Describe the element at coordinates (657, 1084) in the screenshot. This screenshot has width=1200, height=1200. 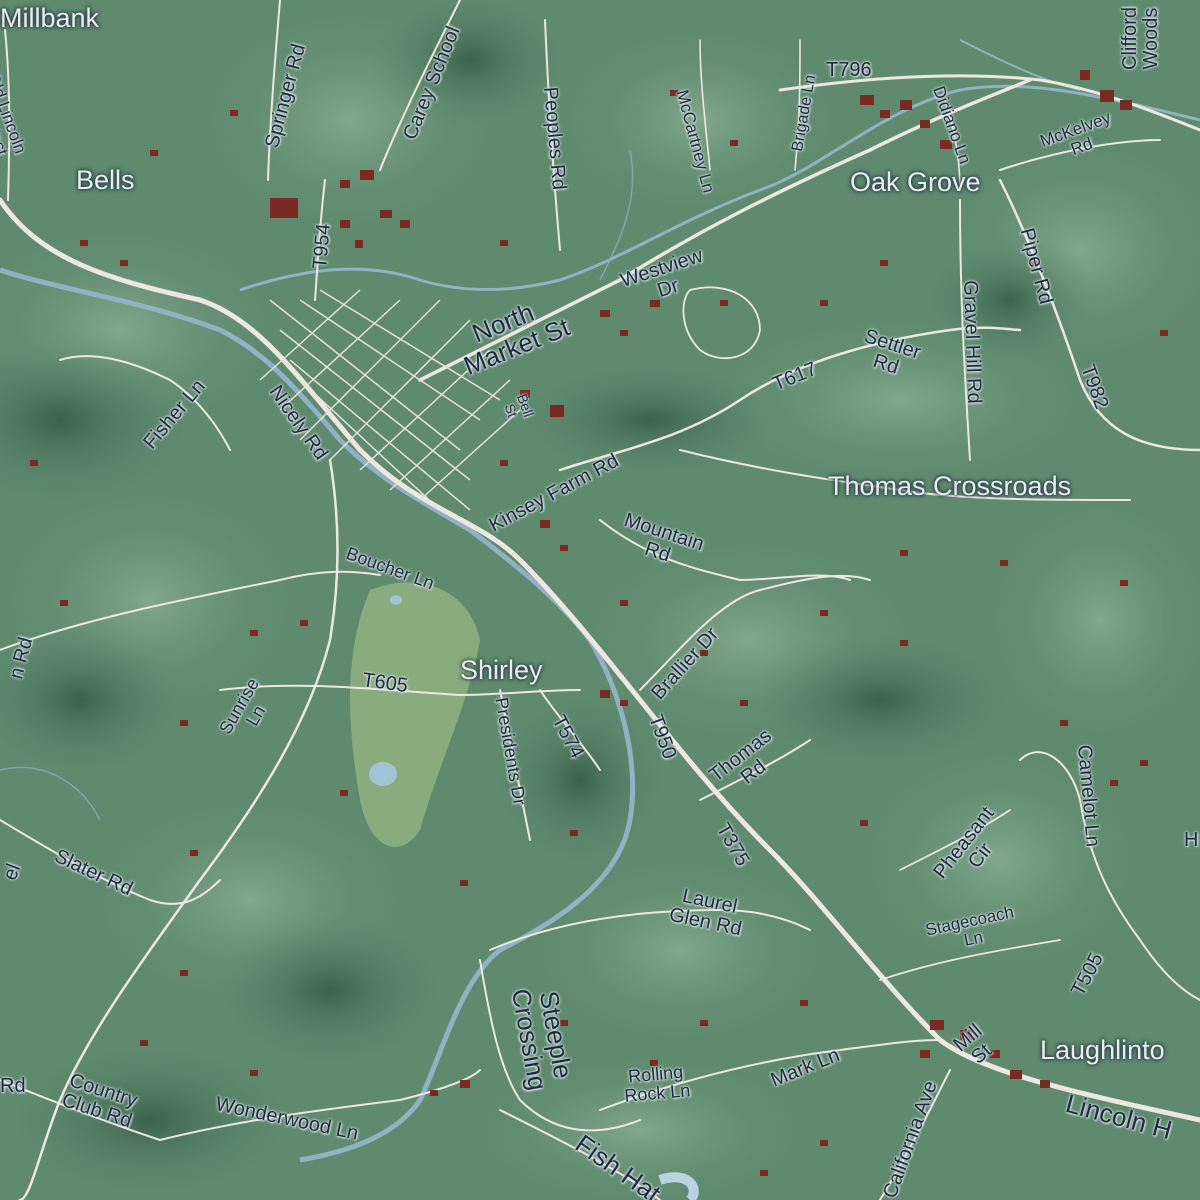
I see `road-label-rolling-rock-ln: Rolling Rock Ln` at that location.